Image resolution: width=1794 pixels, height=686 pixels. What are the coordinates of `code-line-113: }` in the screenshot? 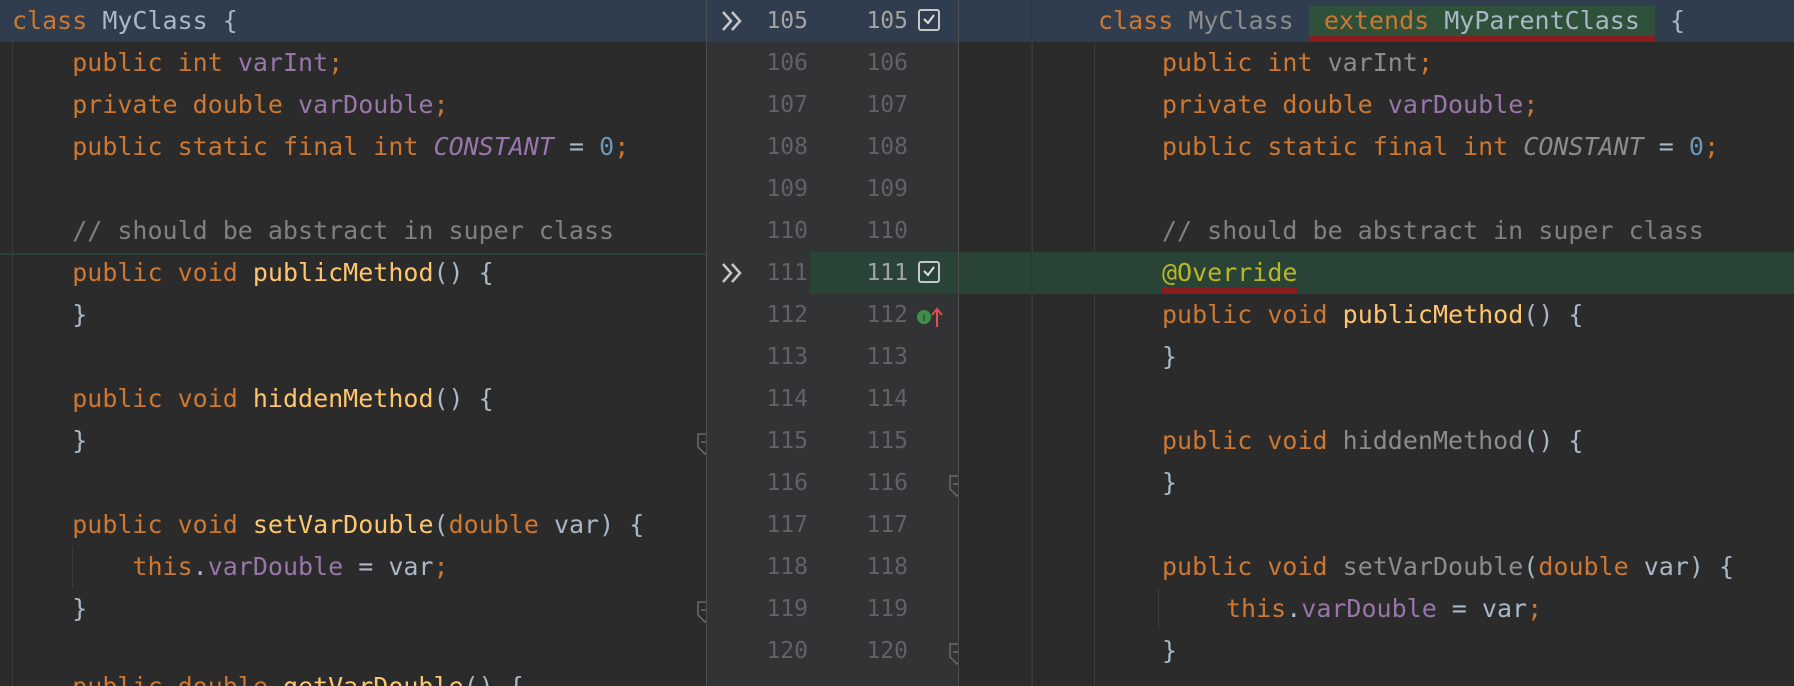 It's located at (1376, 357).